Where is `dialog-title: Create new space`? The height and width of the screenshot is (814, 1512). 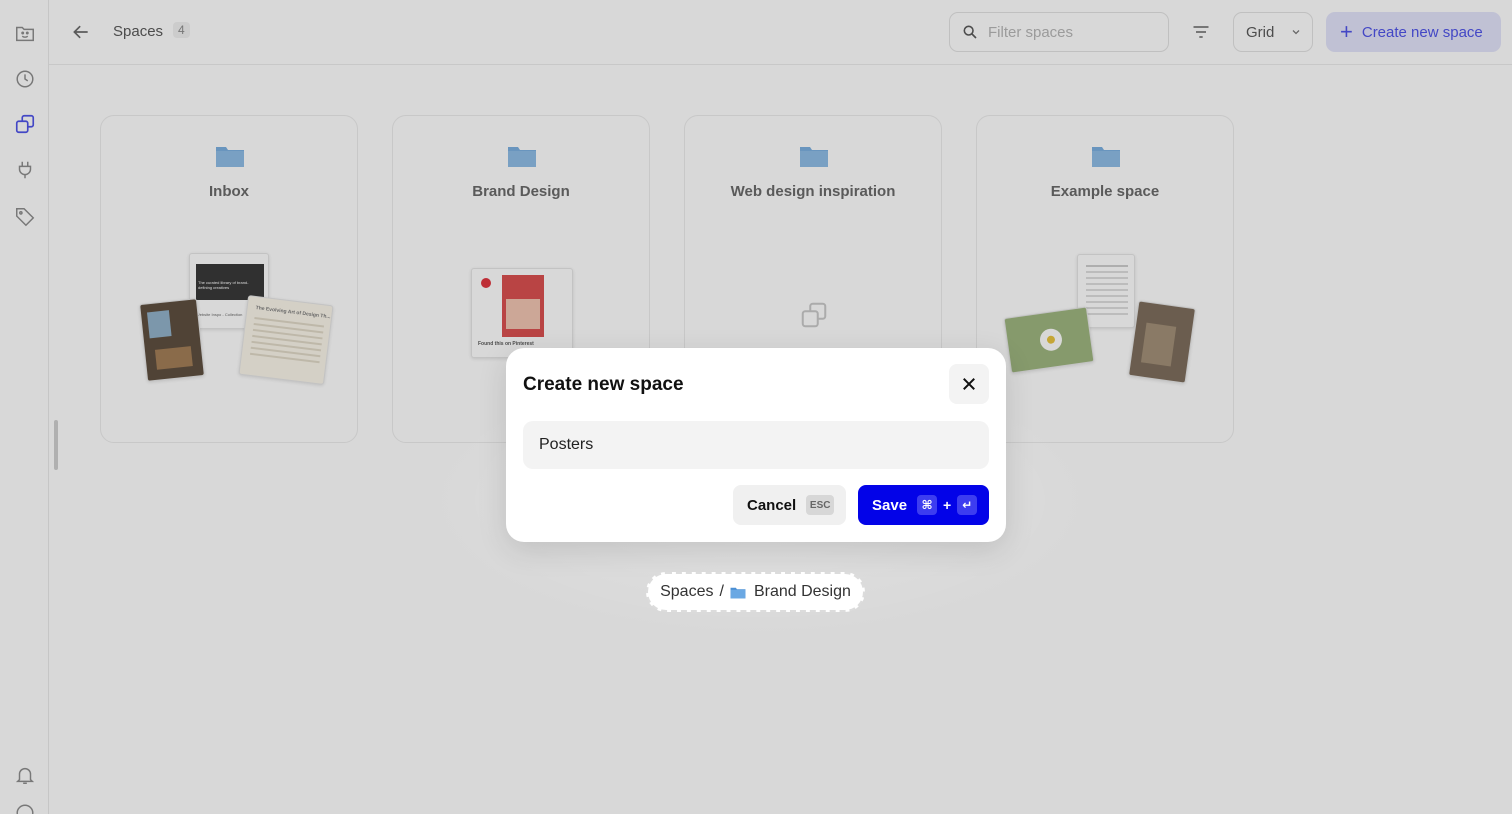 dialog-title: Create new space is located at coordinates (603, 384).